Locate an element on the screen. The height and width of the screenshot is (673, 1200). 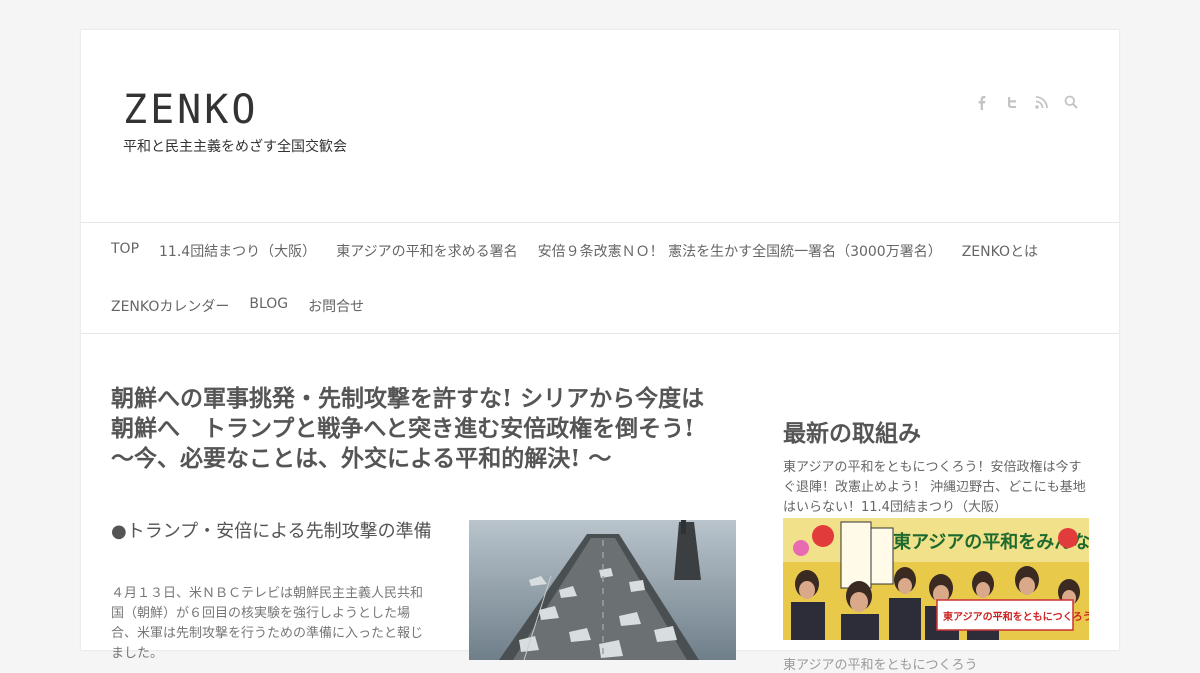
social-links is located at coordinates (1026, 102).